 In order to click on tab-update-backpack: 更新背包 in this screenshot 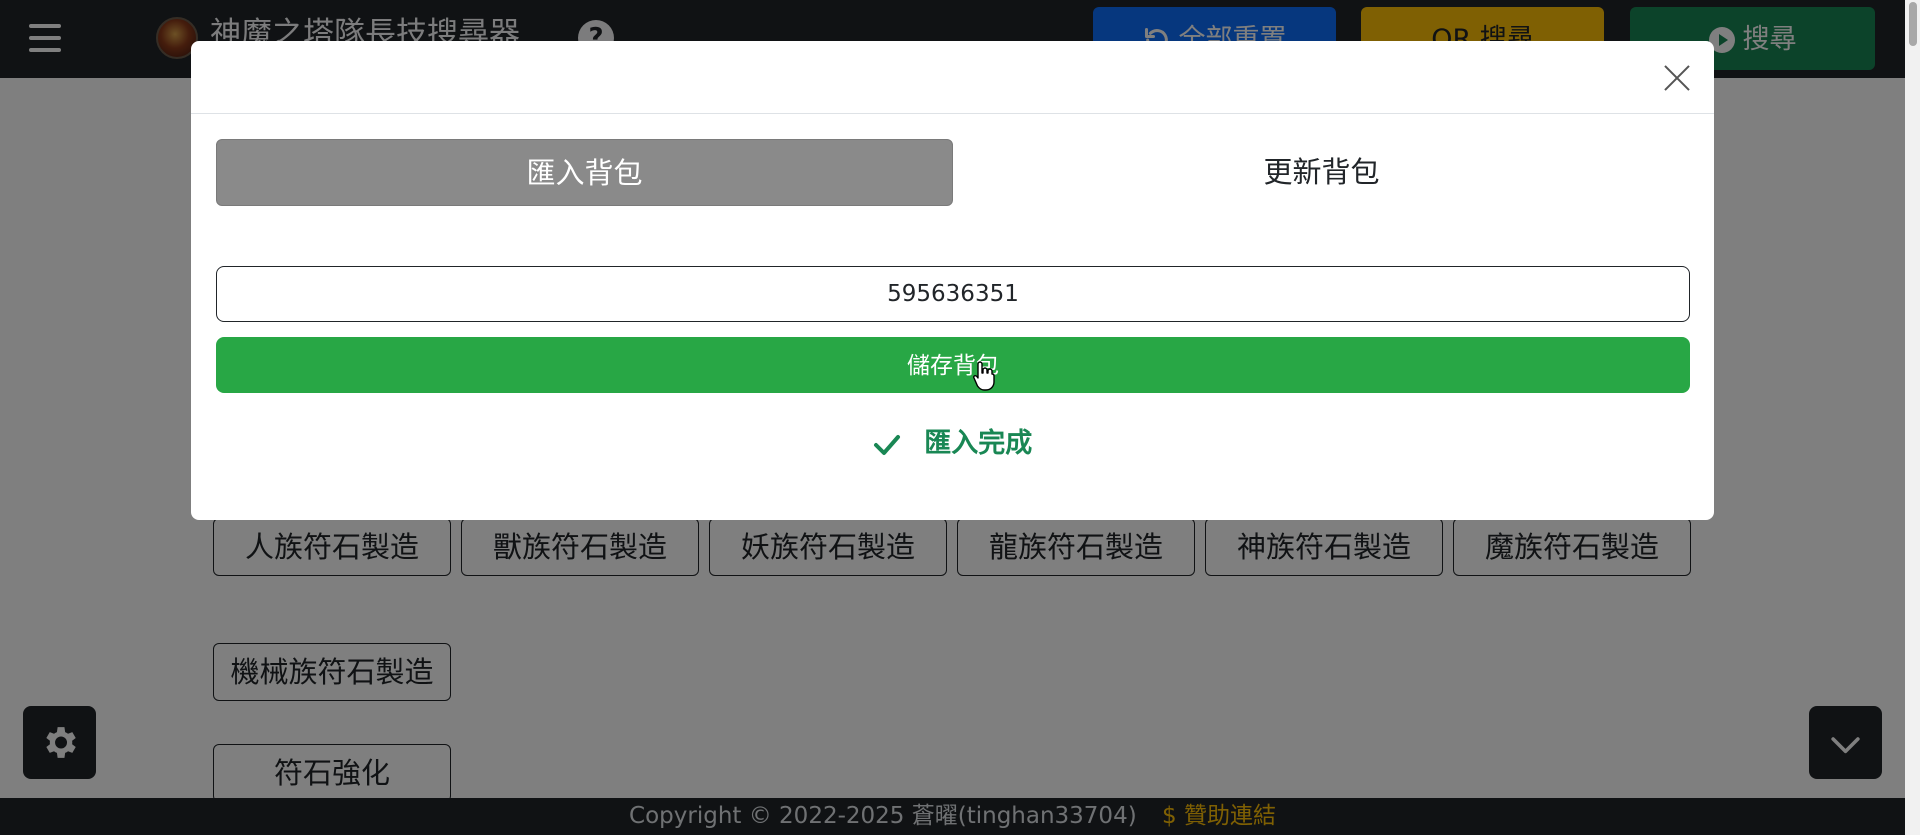, I will do `click(1321, 172)`.